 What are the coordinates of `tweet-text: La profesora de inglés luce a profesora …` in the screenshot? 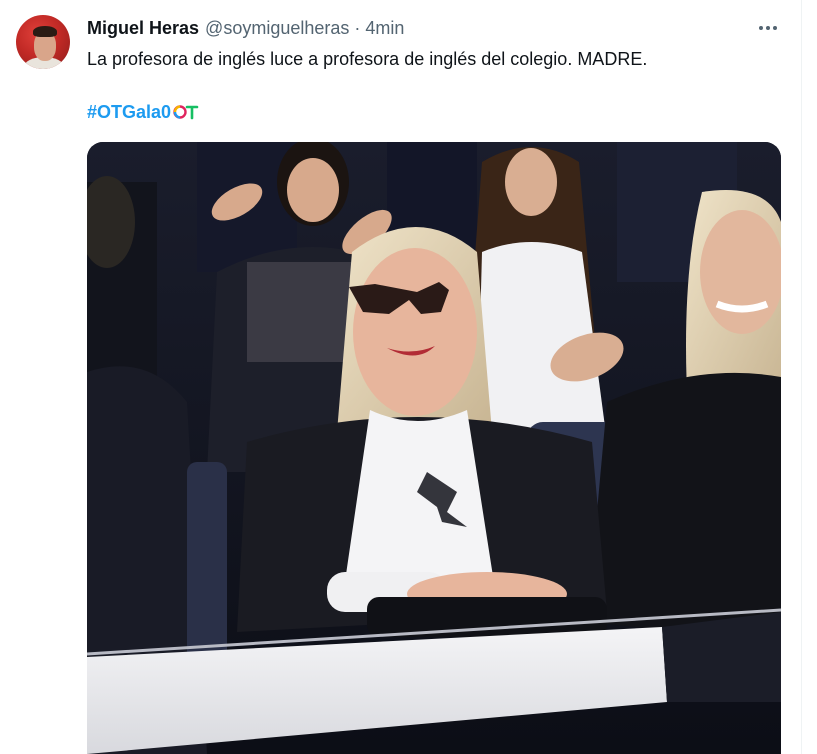 It's located at (367, 59).